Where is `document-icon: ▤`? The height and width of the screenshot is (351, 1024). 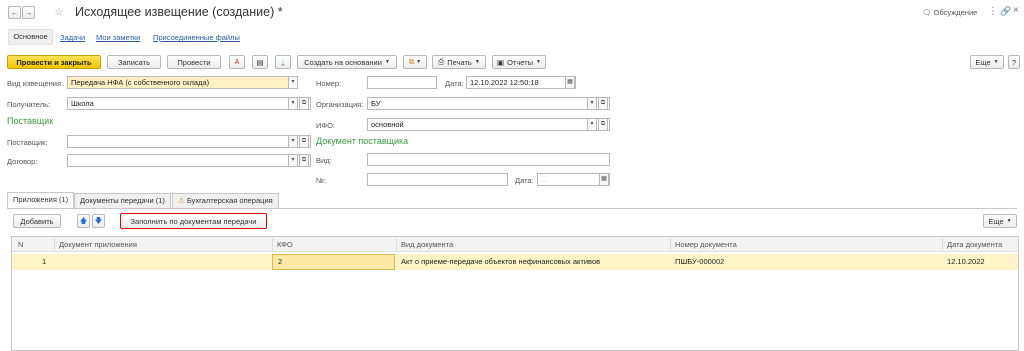 document-icon: ▤ is located at coordinates (260, 62).